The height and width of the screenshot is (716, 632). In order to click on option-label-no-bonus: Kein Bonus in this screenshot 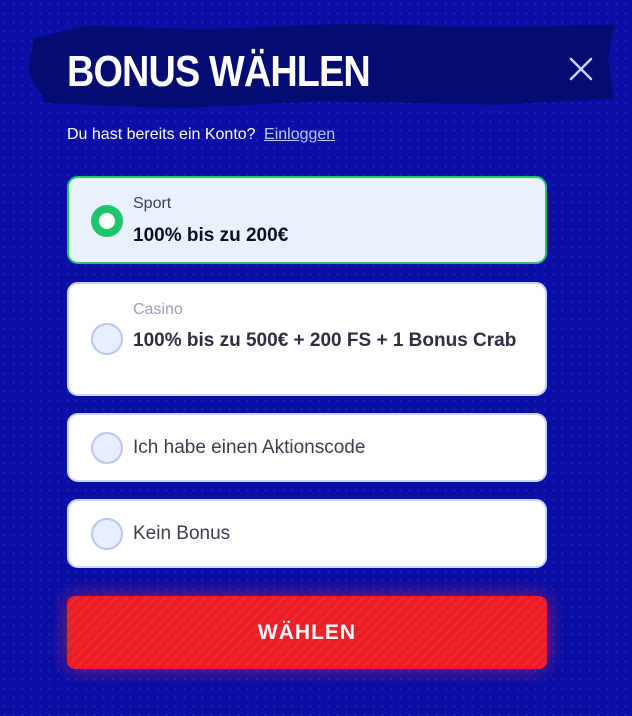, I will do `click(182, 533)`.